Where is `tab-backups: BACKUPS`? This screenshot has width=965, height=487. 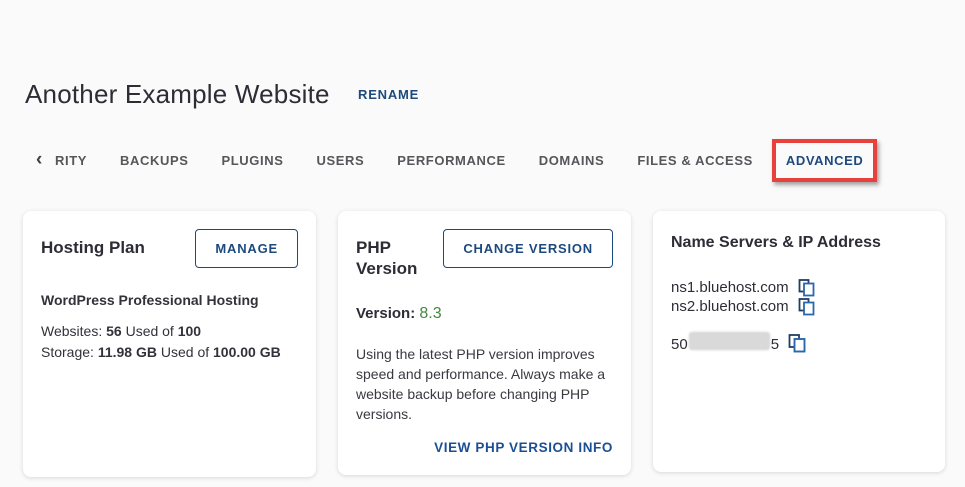
tab-backups: BACKUPS is located at coordinates (154, 161).